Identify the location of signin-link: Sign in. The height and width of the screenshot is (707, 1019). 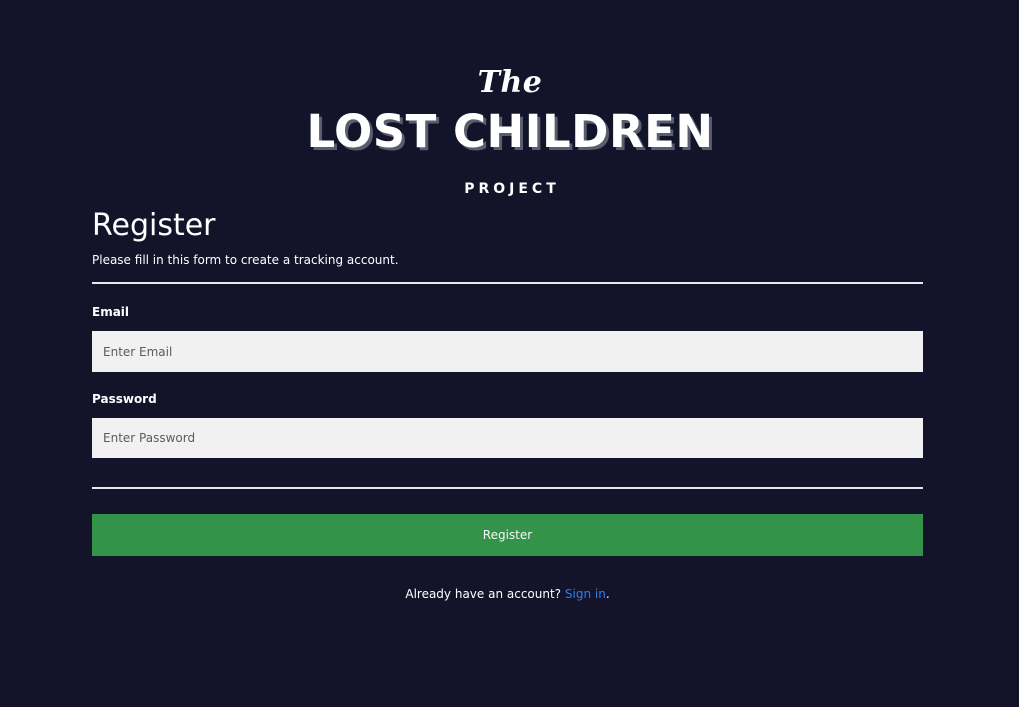
(585, 594).